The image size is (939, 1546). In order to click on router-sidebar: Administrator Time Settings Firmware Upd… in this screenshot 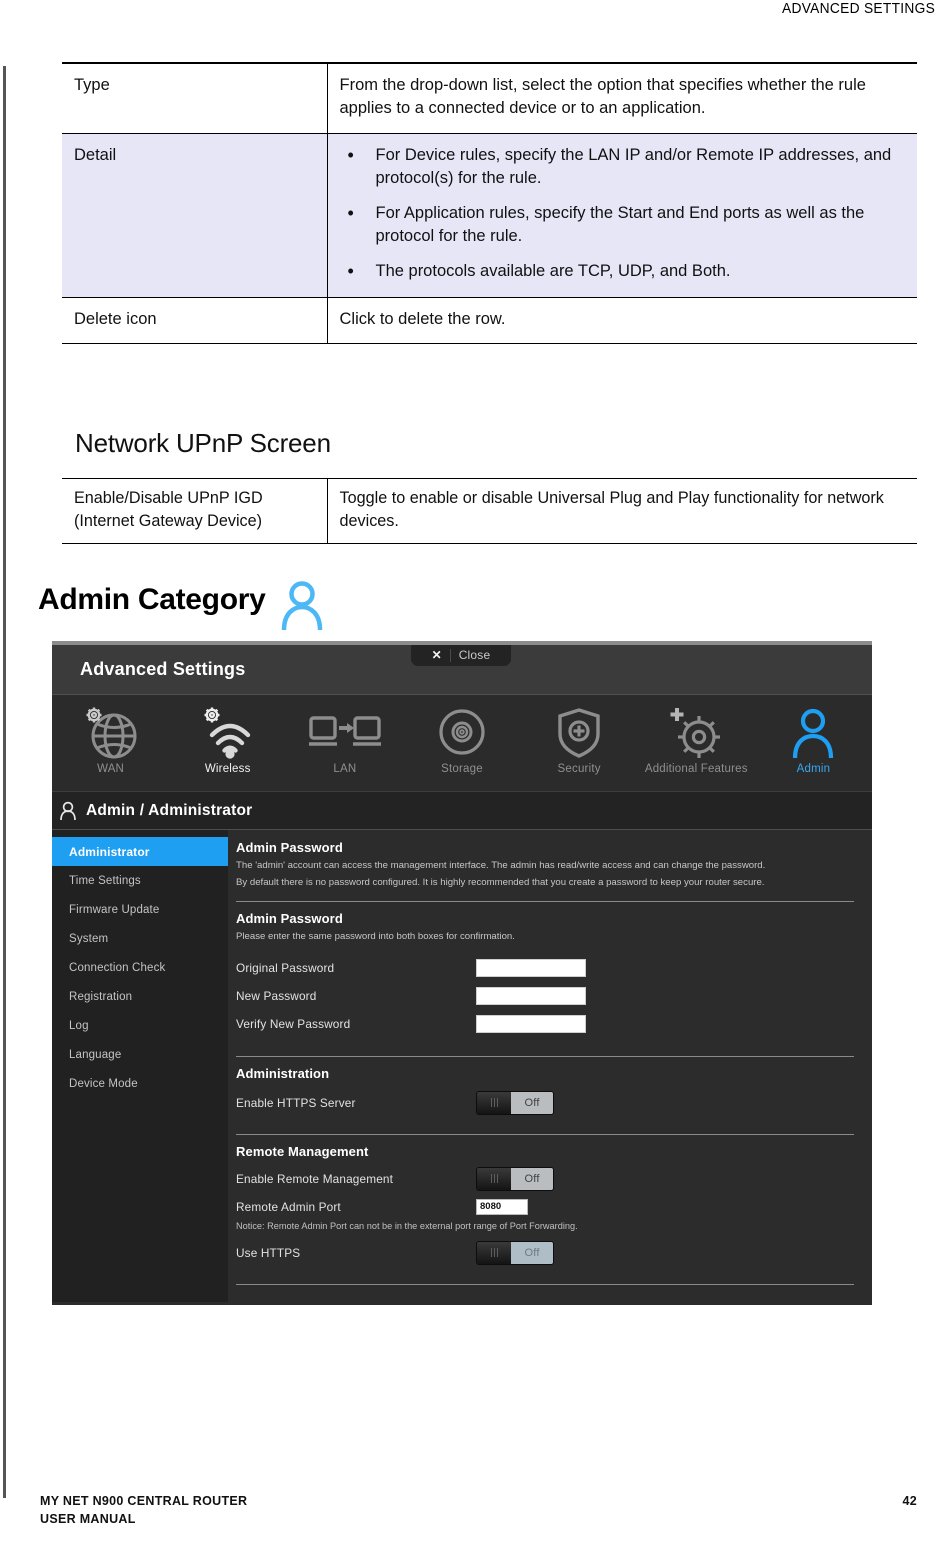, I will do `click(147, 1066)`.